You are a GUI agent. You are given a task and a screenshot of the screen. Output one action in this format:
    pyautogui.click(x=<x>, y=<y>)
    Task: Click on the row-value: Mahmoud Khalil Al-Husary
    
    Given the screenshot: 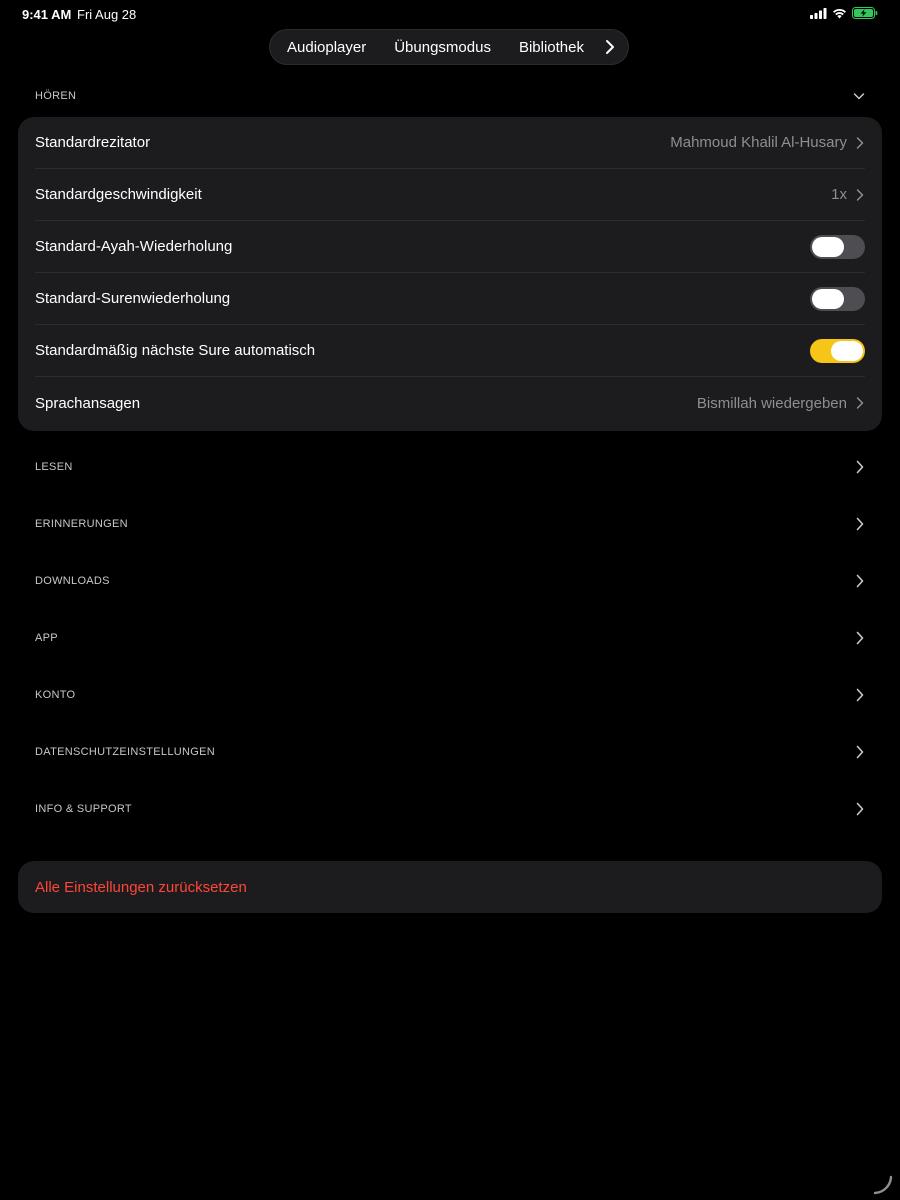 What is the action you would take?
    pyautogui.click(x=758, y=142)
    